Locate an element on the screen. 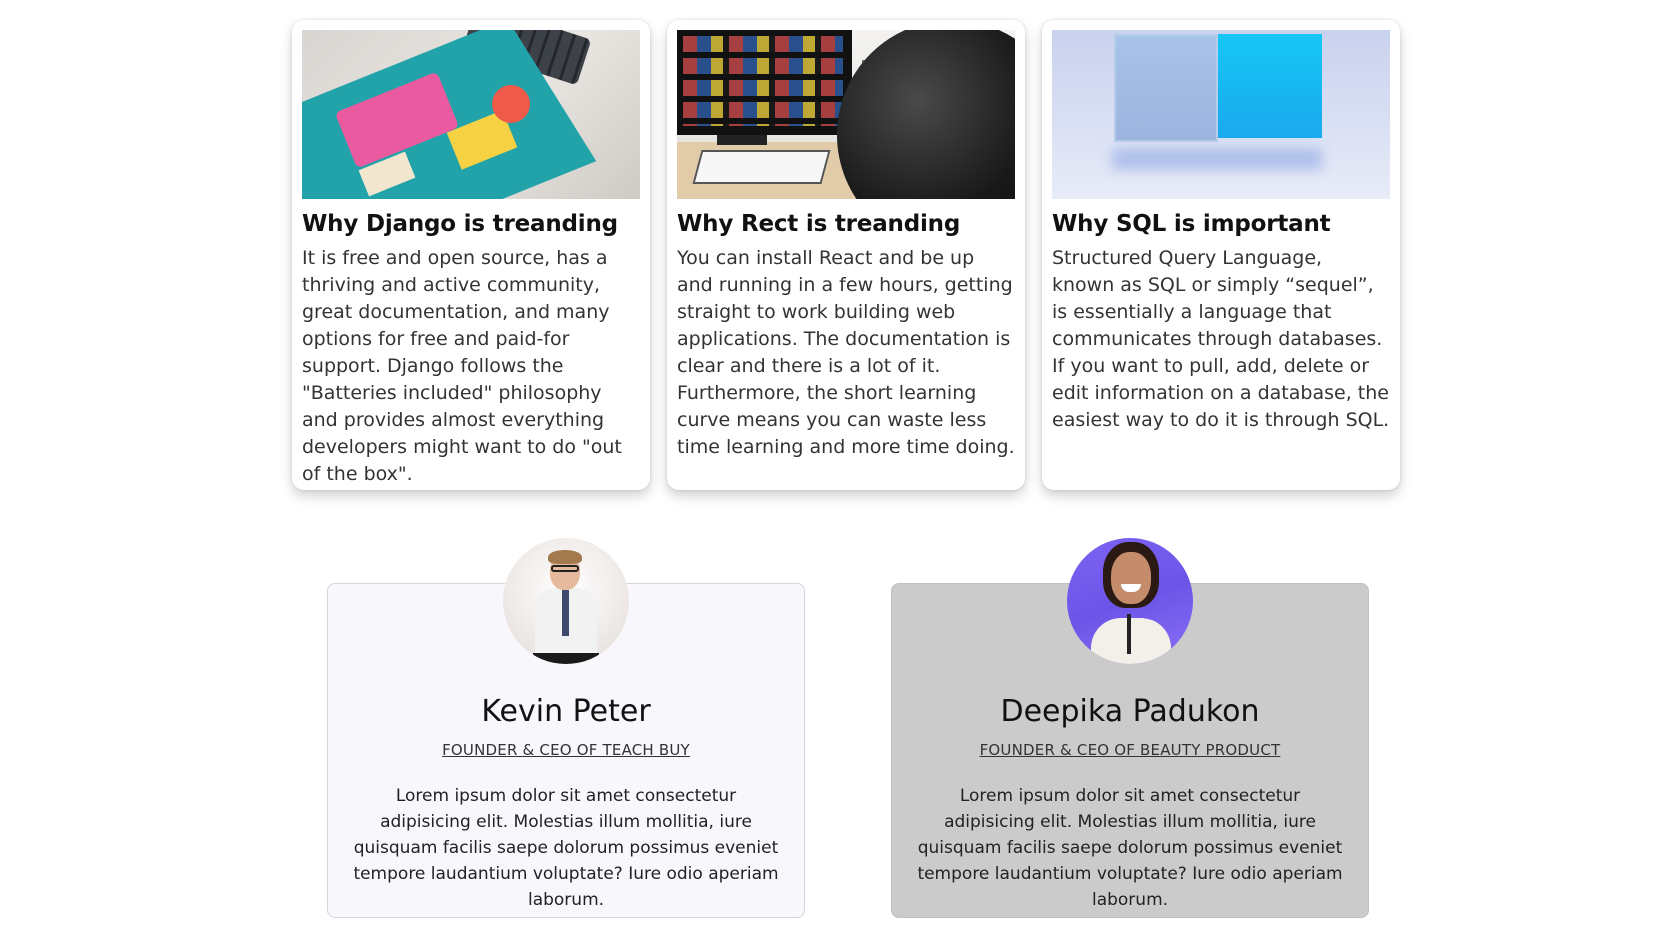  testimonial-name: Deepika Padukon is located at coordinates (1130, 711).